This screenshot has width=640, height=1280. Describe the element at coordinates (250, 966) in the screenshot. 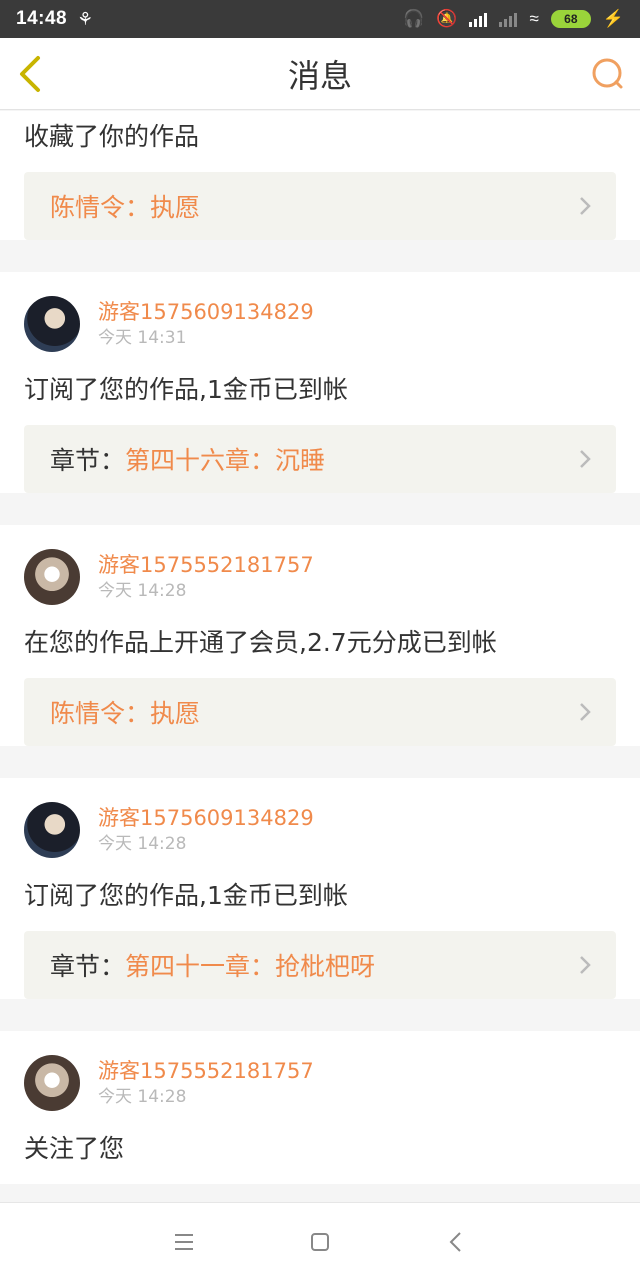

I see `work-title: 第四十一章：抢枇杷呀` at that location.